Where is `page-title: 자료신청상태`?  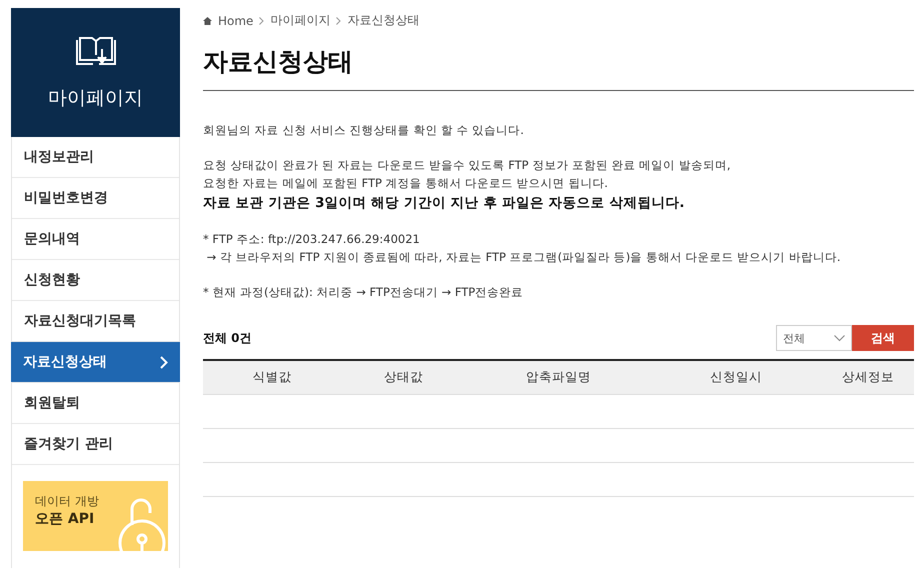 page-title: 자료신청상태 is located at coordinates (558, 68).